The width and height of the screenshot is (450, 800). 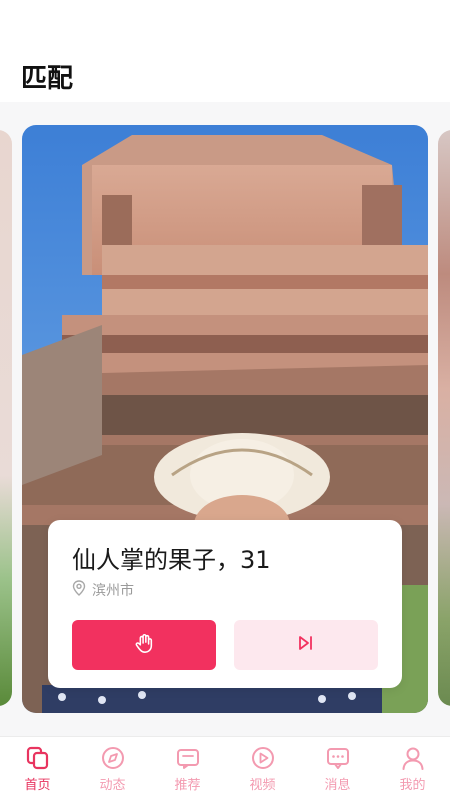 I want to click on play-icon, so click(x=263, y=758).